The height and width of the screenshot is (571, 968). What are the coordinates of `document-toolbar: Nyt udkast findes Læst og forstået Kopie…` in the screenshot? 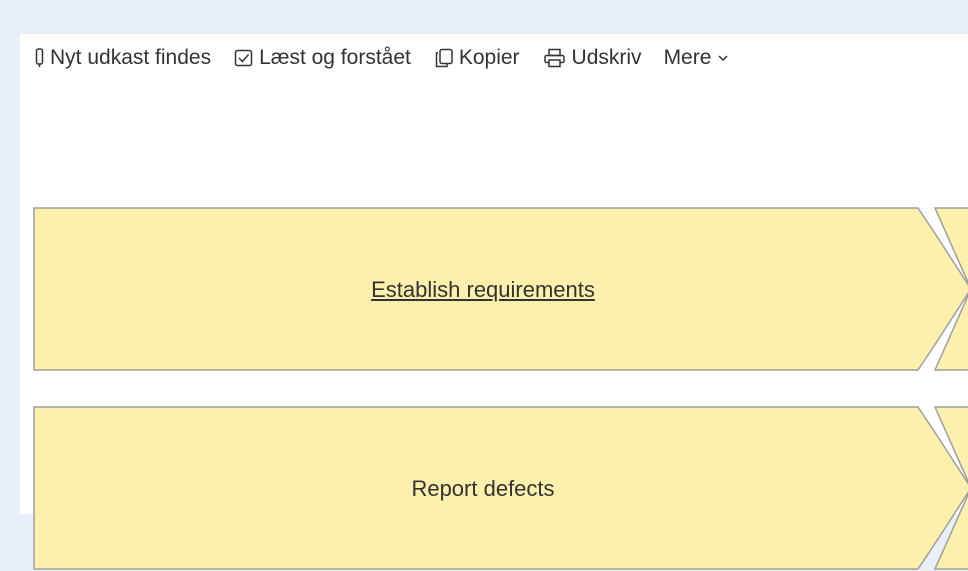 It's located at (385, 58).